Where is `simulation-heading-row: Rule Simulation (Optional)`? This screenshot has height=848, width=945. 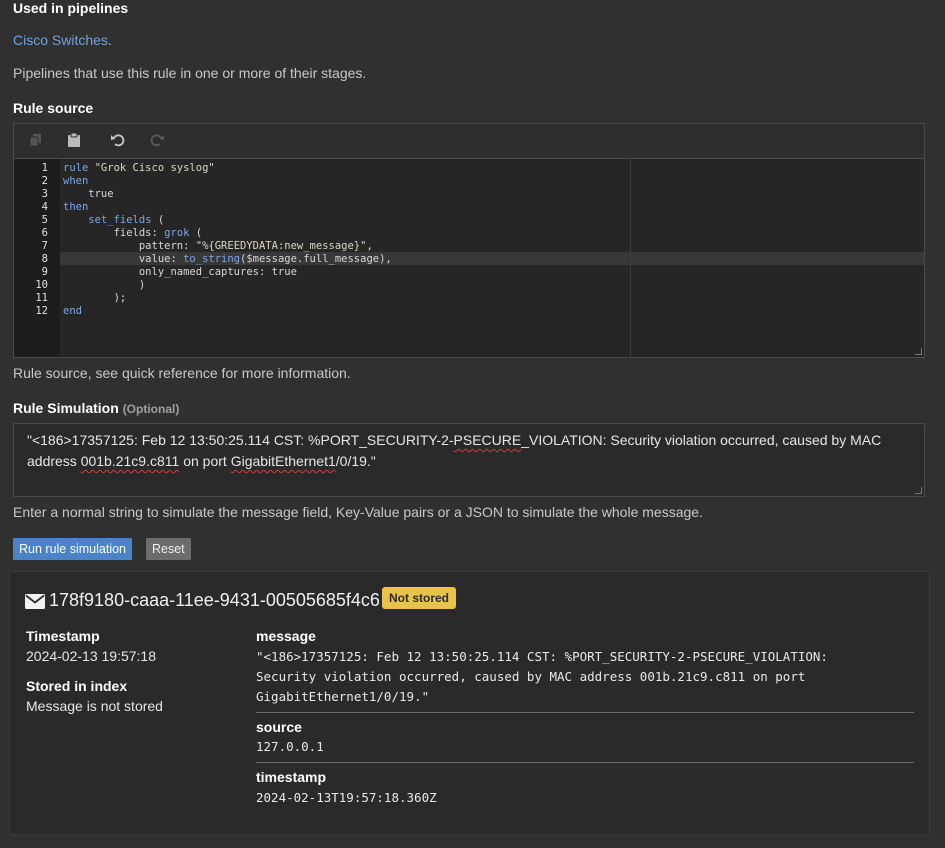 simulation-heading-row: Rule Simulation (Optional) is located at coordinates (96, 408).